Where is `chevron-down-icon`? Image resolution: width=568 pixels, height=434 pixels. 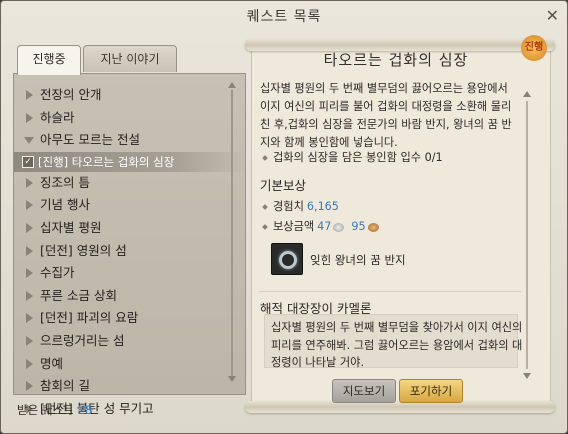 chevron-down-icon is located at coordinates (29, 141).